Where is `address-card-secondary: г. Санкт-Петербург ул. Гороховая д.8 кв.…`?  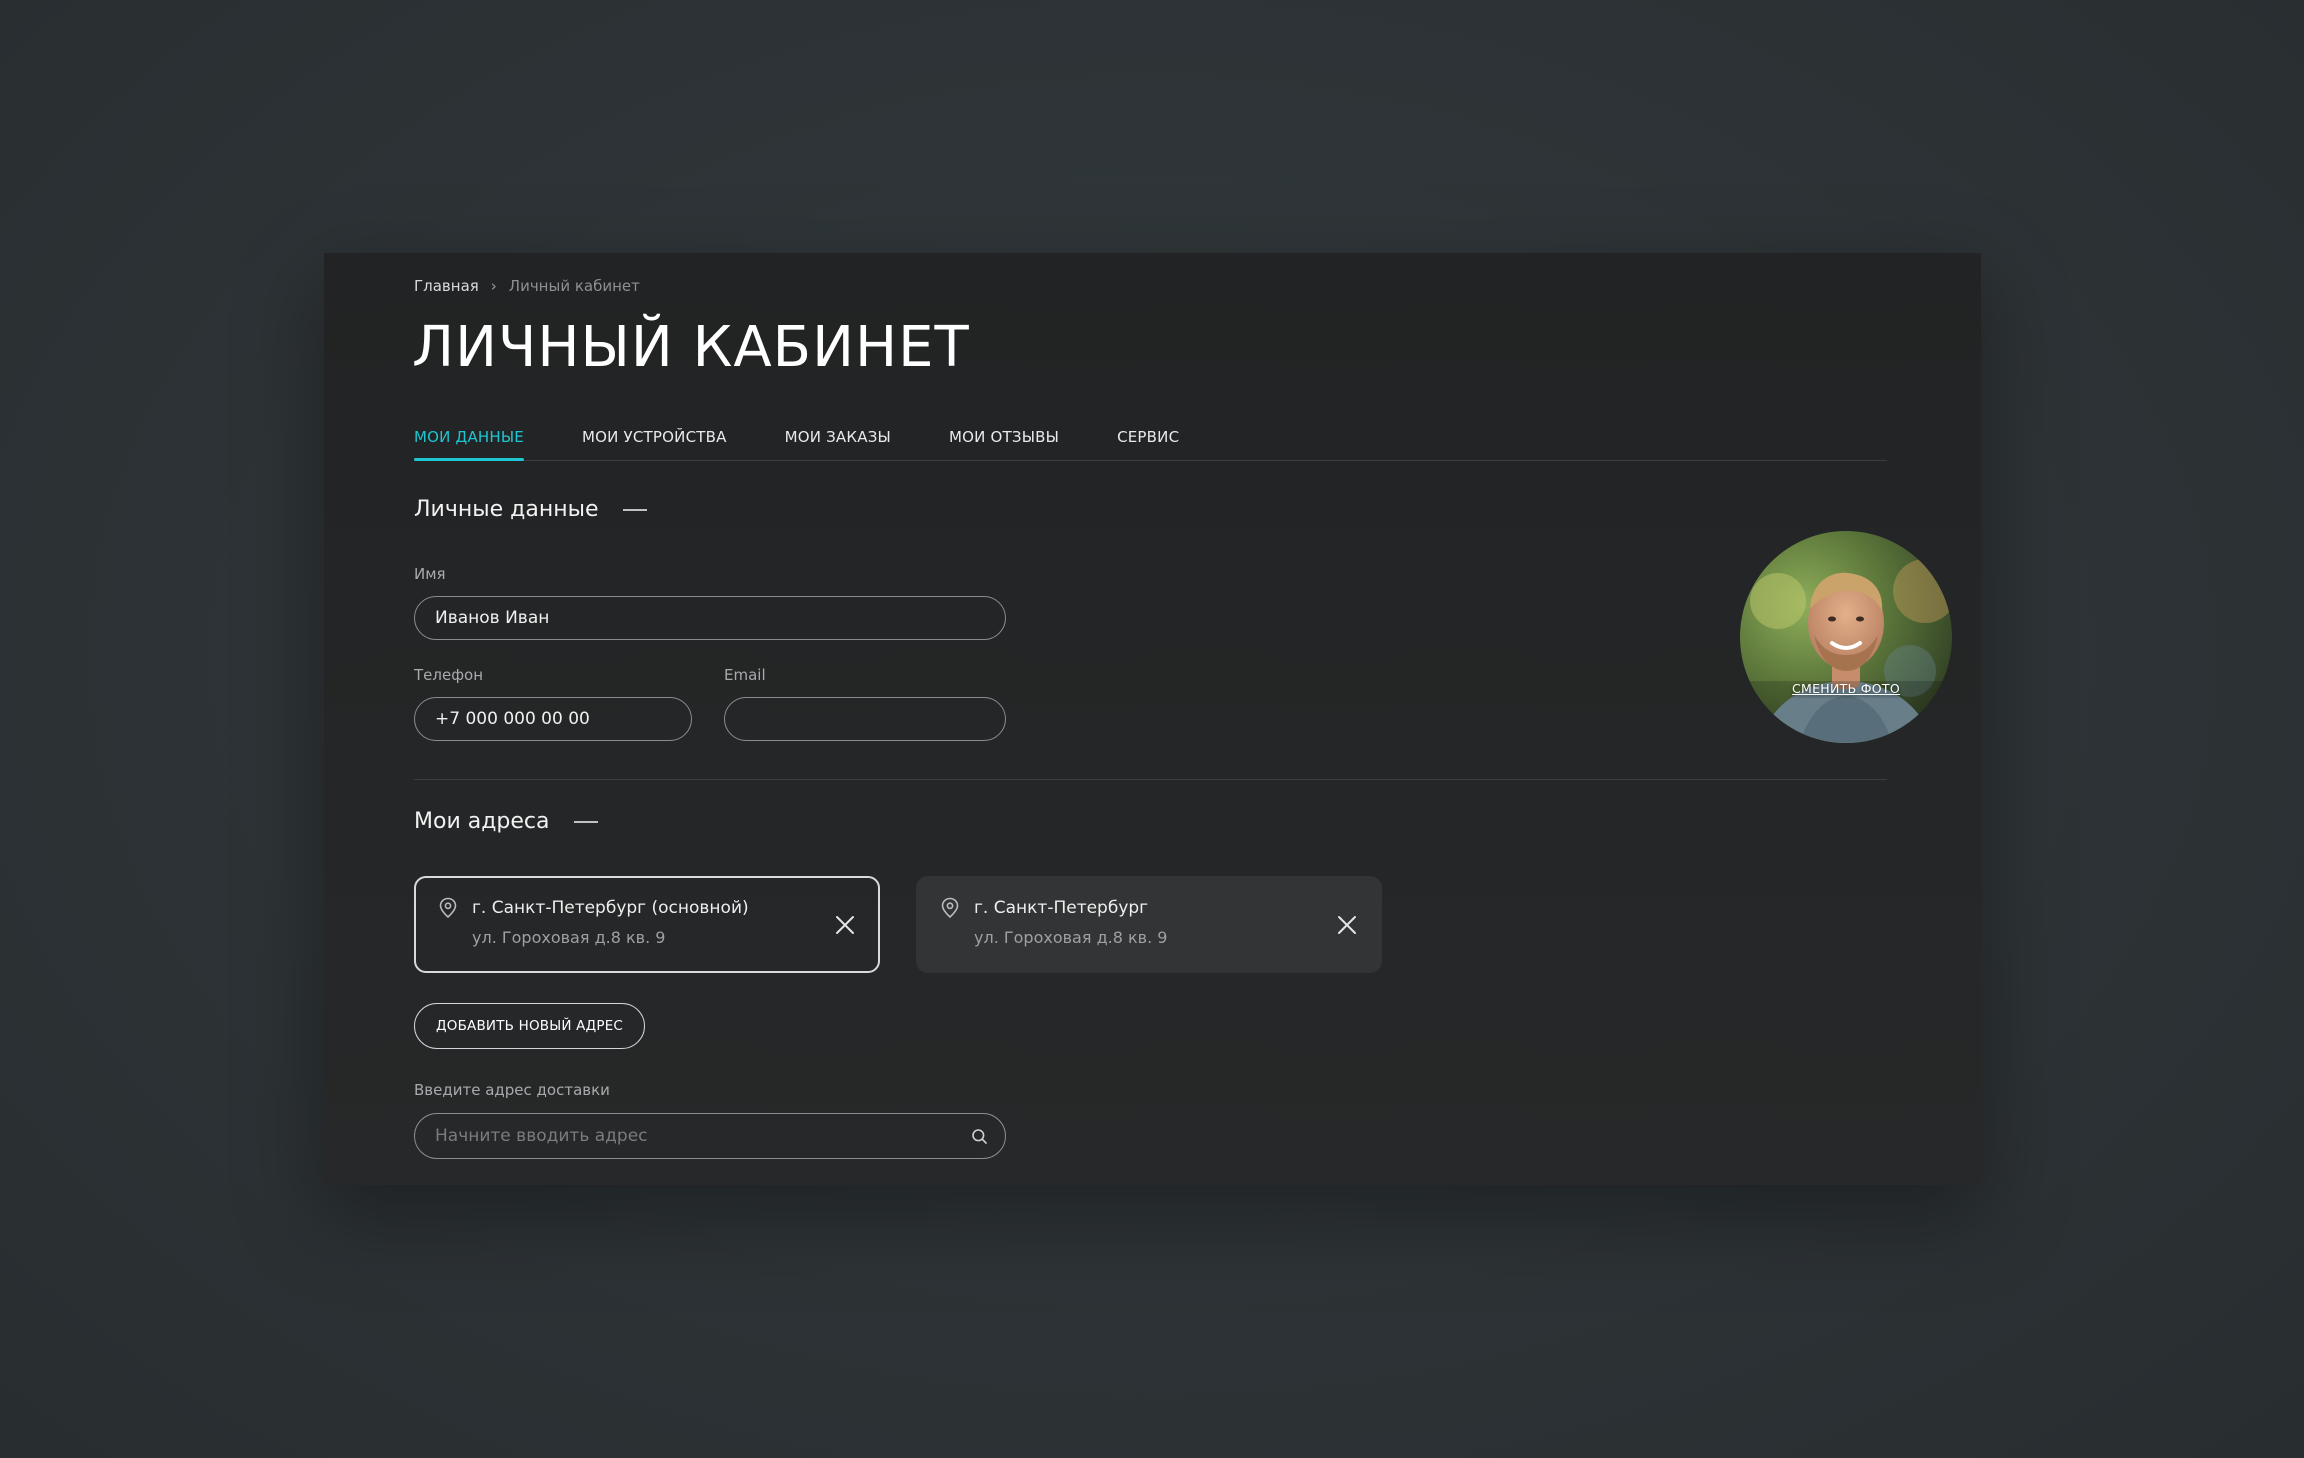 address-card-secondary: г. Санкт-Петербург ул. Гороховая д.8 кв.… is located at coordinates (1149, 924).